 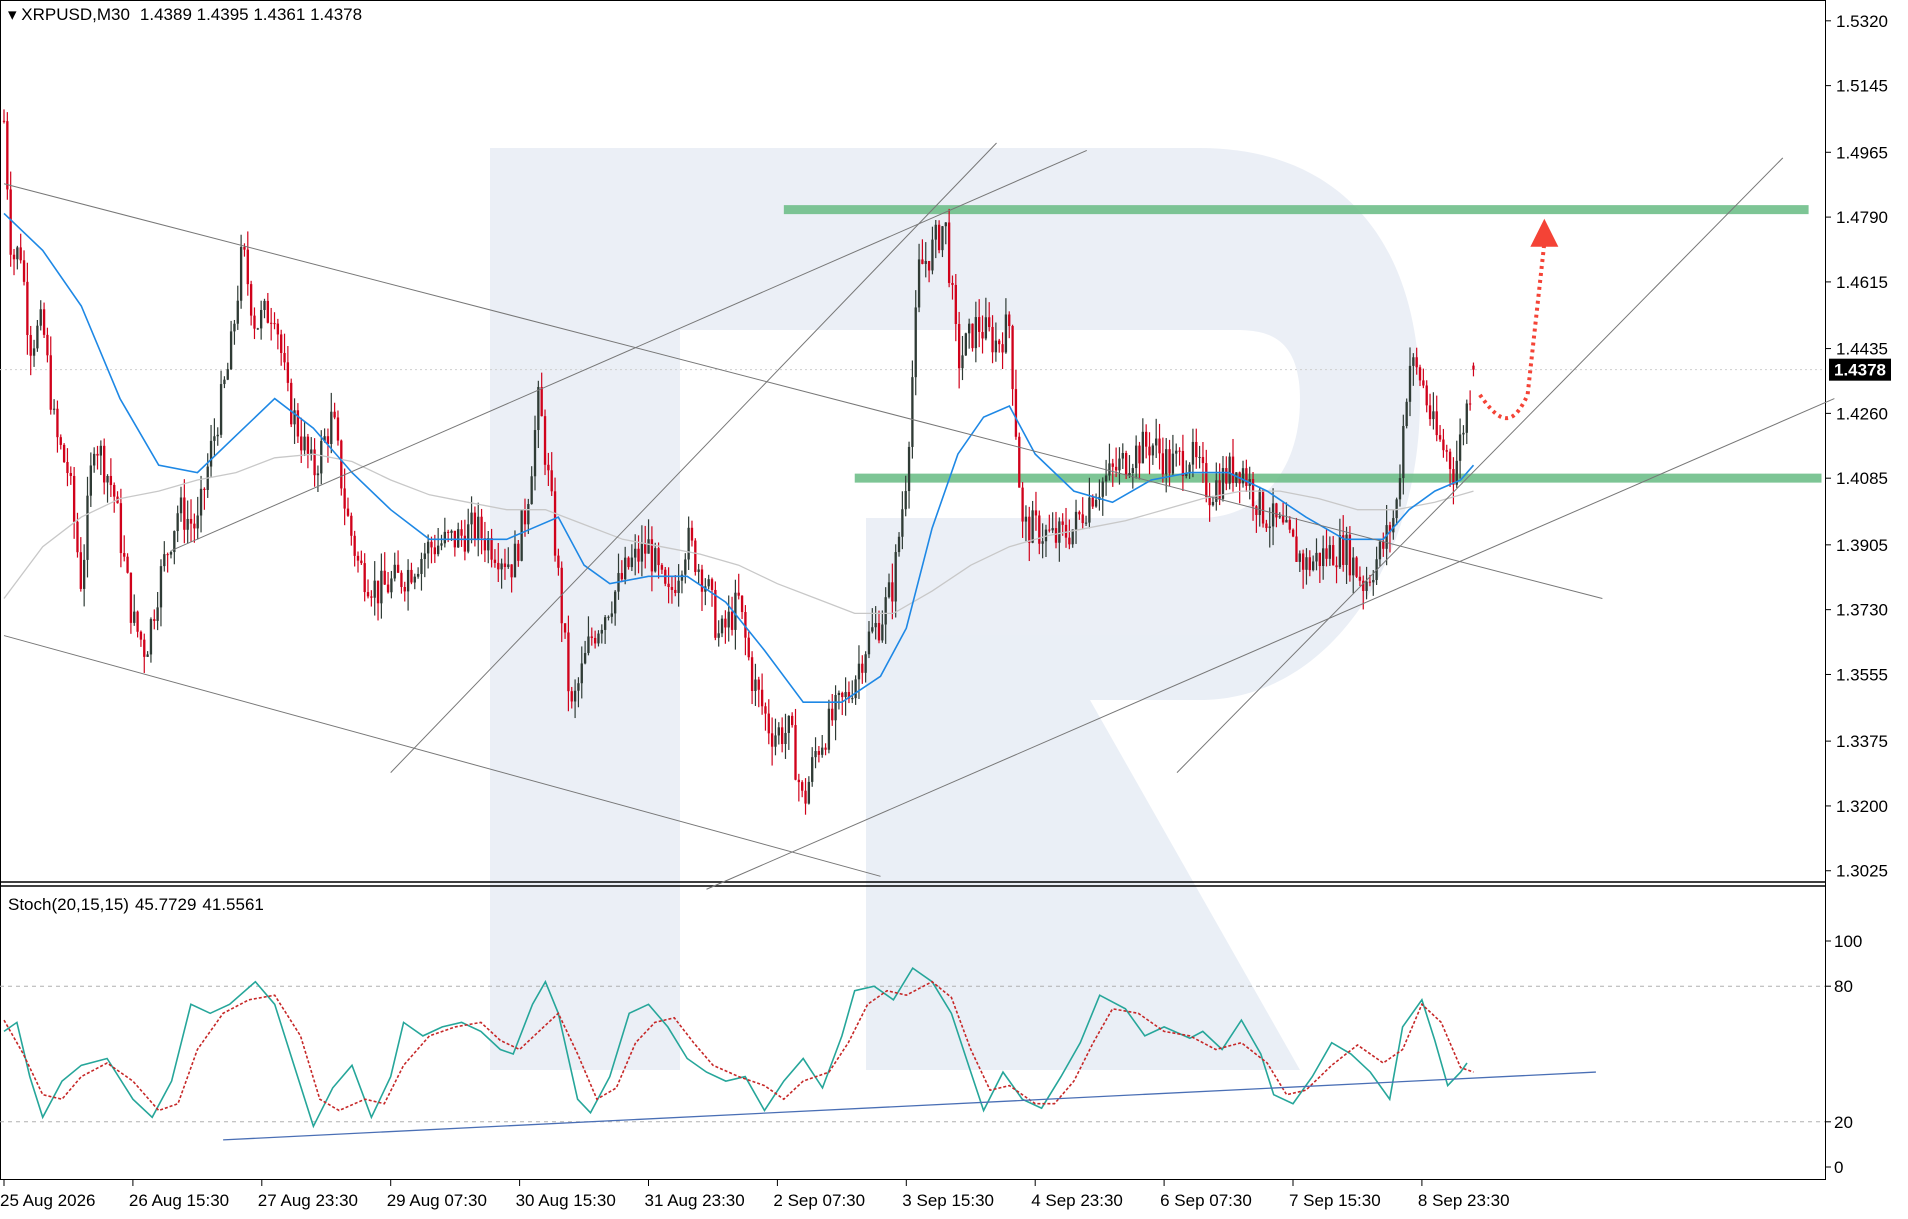 I want to click on y-tick-label: 1.5145, so click(x=1862, y=86).